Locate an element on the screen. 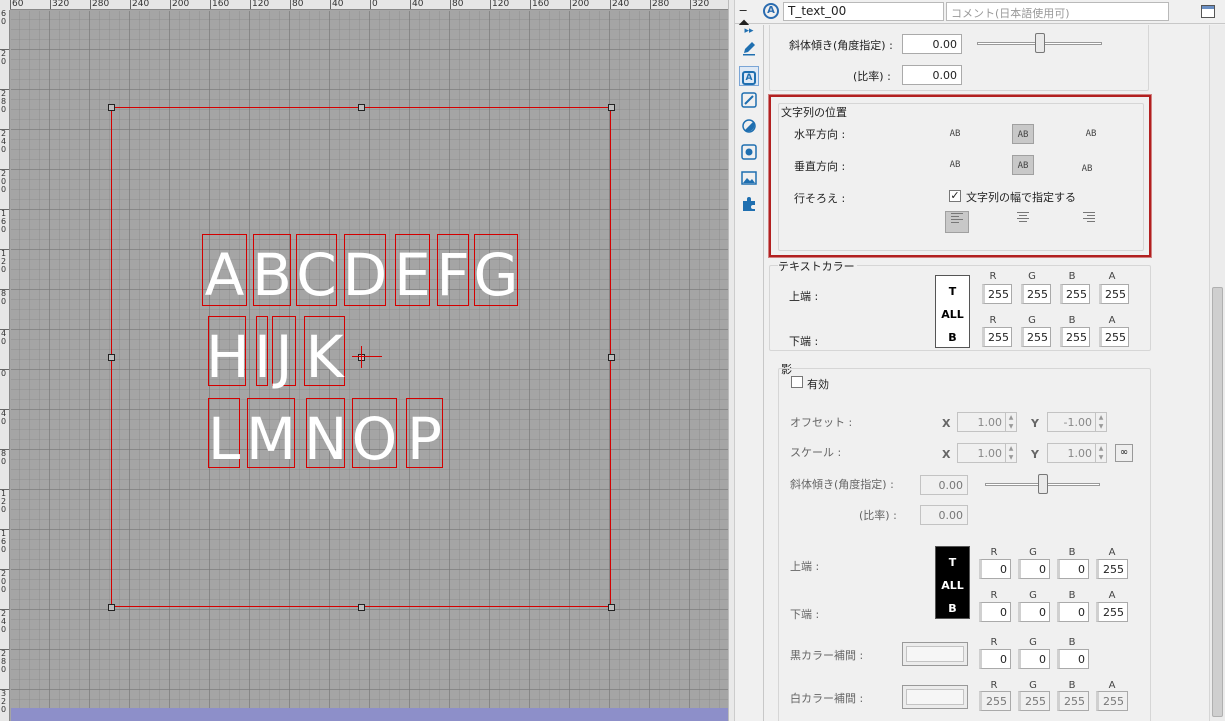  tc-bottom-a-header: A is located at coordinates (1112, 320).